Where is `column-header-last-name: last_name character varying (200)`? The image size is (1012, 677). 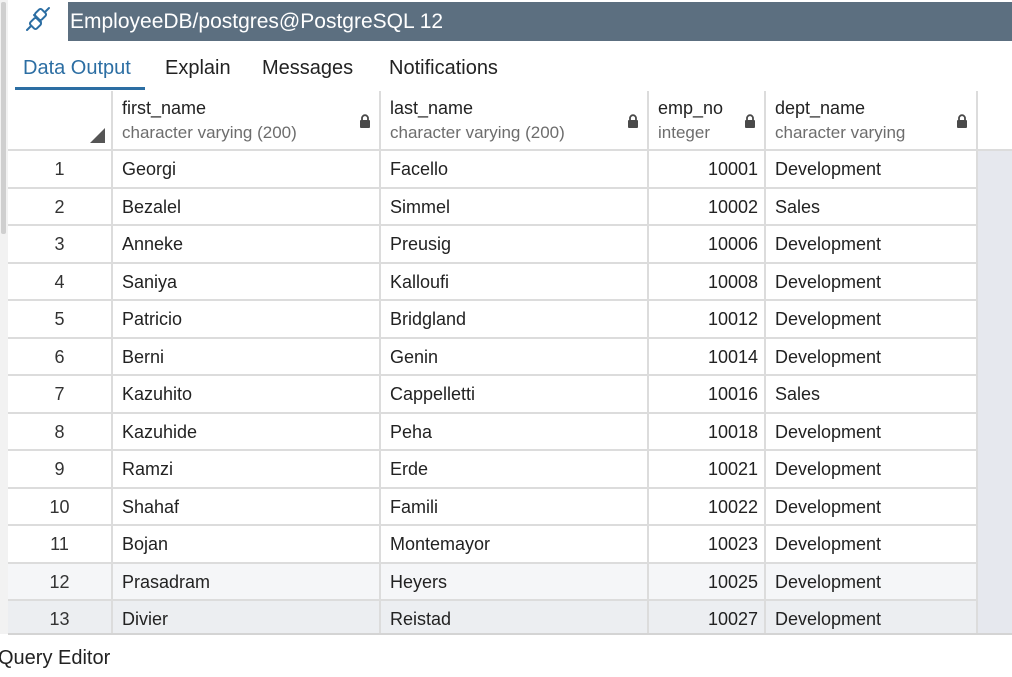 column-header-last-name: last_name character varying (200) is located at coordinates (515, 121).